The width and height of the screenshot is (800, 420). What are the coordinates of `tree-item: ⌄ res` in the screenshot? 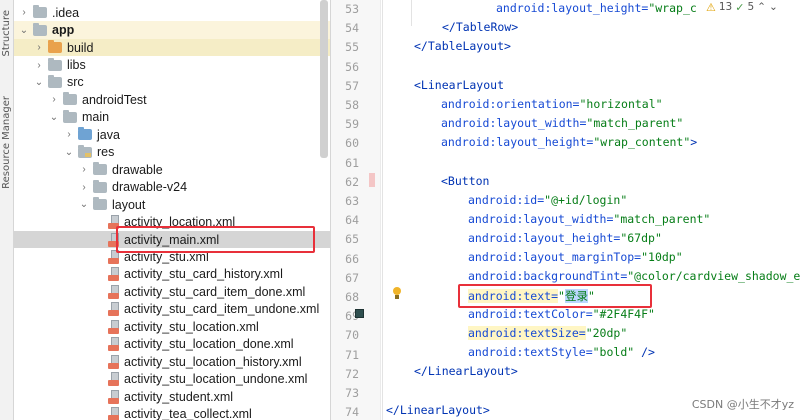 It's located at (172, 152).